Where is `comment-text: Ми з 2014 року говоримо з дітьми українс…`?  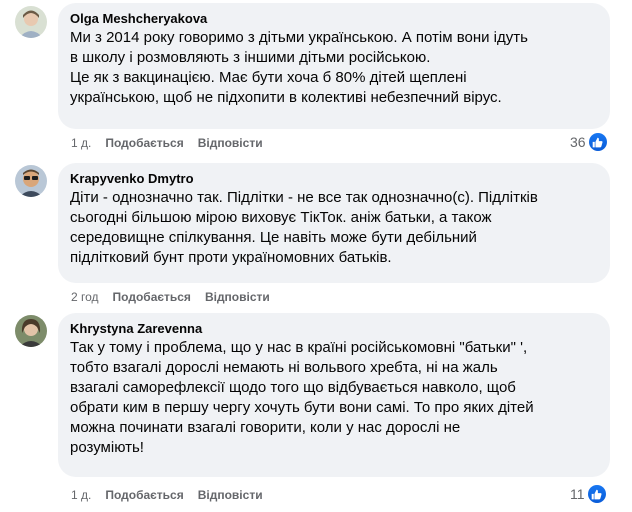 comment-text: Ми з 2014 року говоримо з дітьми українс… is located at coordinates (299, 67).